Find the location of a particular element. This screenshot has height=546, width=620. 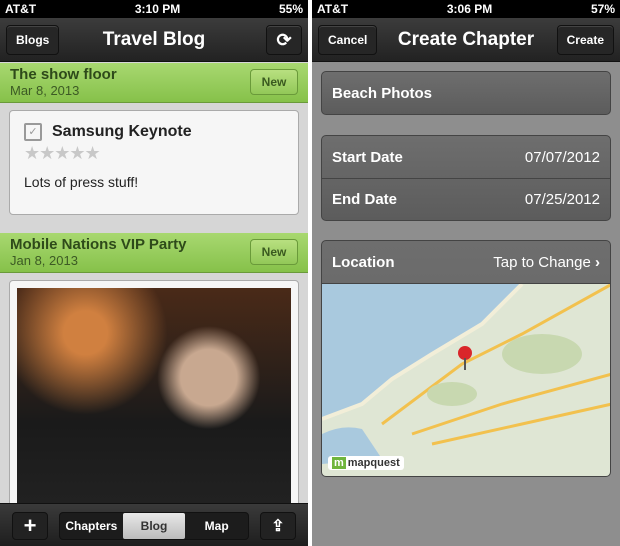

status-bar: AT&T 3:10 PM 55% is located at coordinates (154, 9).